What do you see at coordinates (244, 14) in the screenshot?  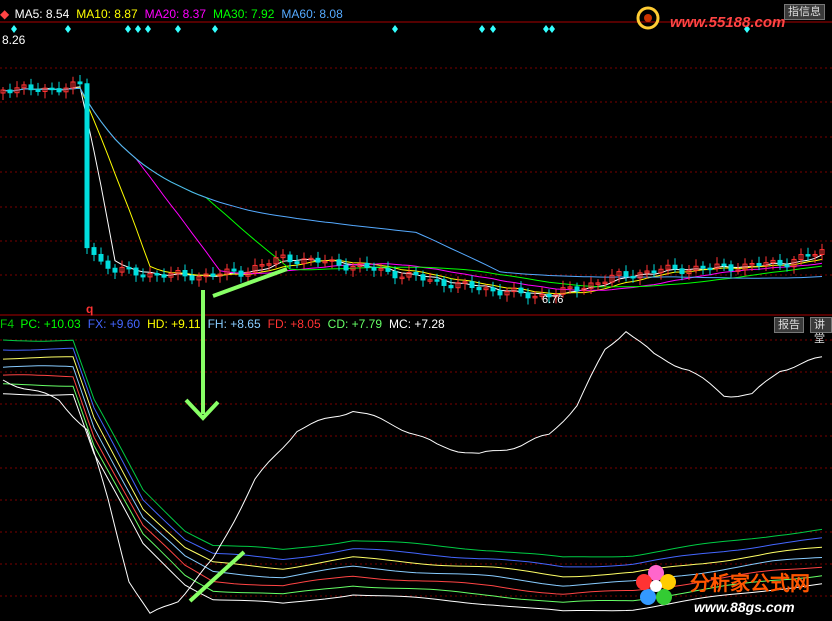 I see `ma-legend-item-ma30: MA30: 7.92` at bounding box center [244, 14].